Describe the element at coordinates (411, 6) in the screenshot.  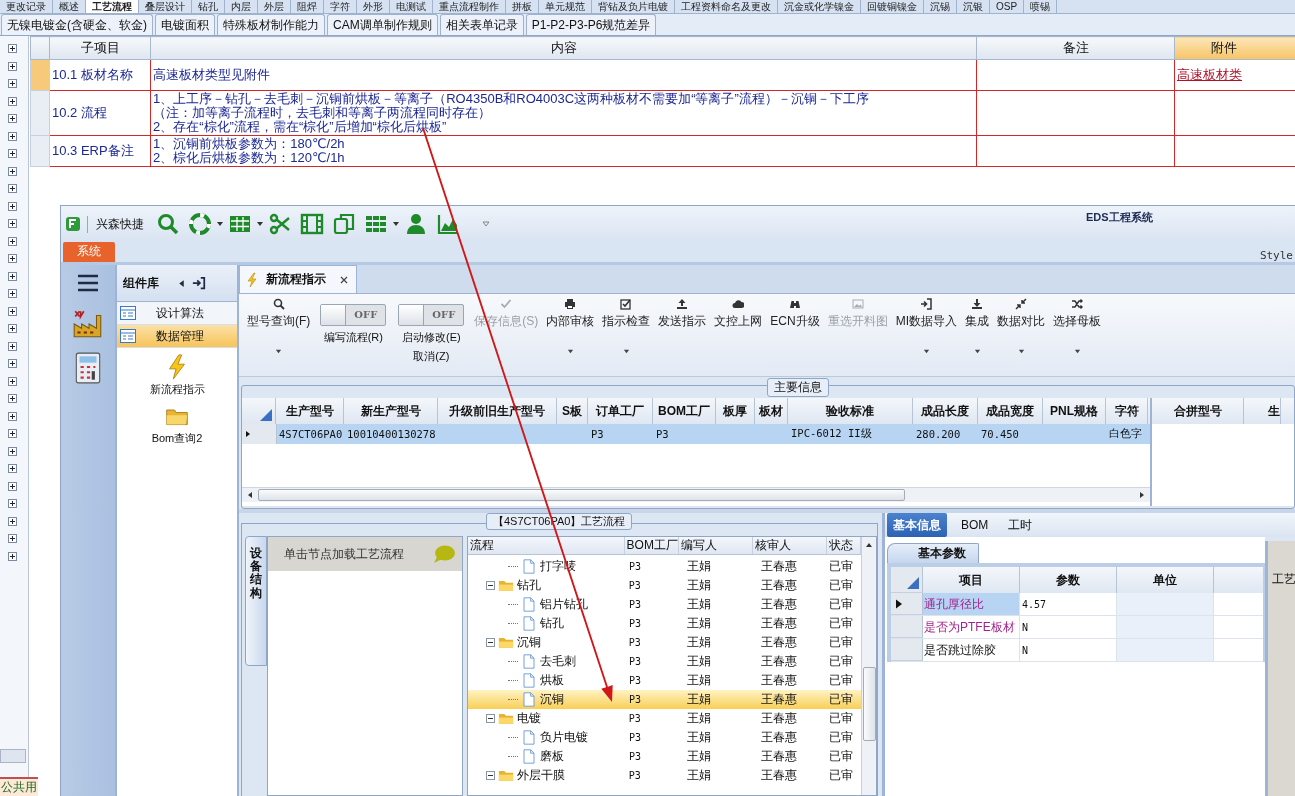
I see `tab: 电测试` at that location.